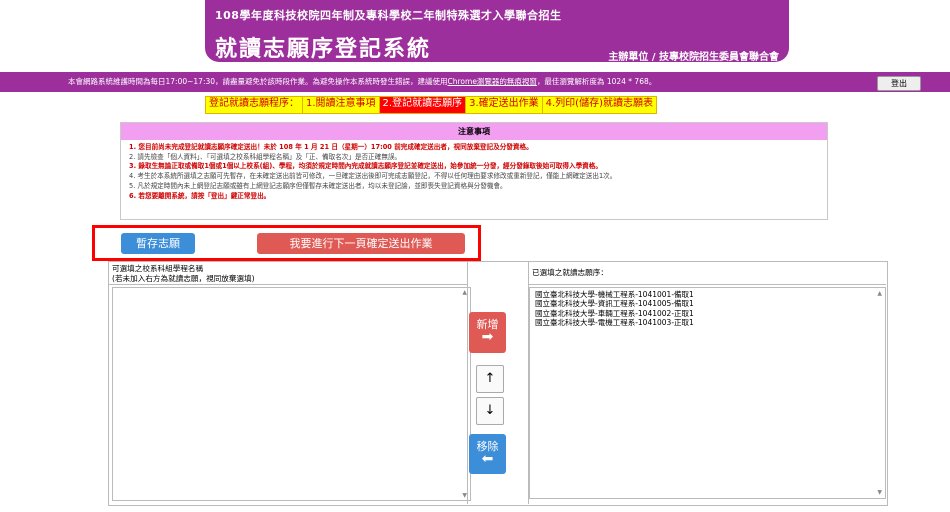 The height and width of the screenshot is (512, 950). Describe the element at coordinates (693, 57) in the screenshot. I see `organizer-label: 主辦單位 / 技專校院招生委員會聯合會` at that location.